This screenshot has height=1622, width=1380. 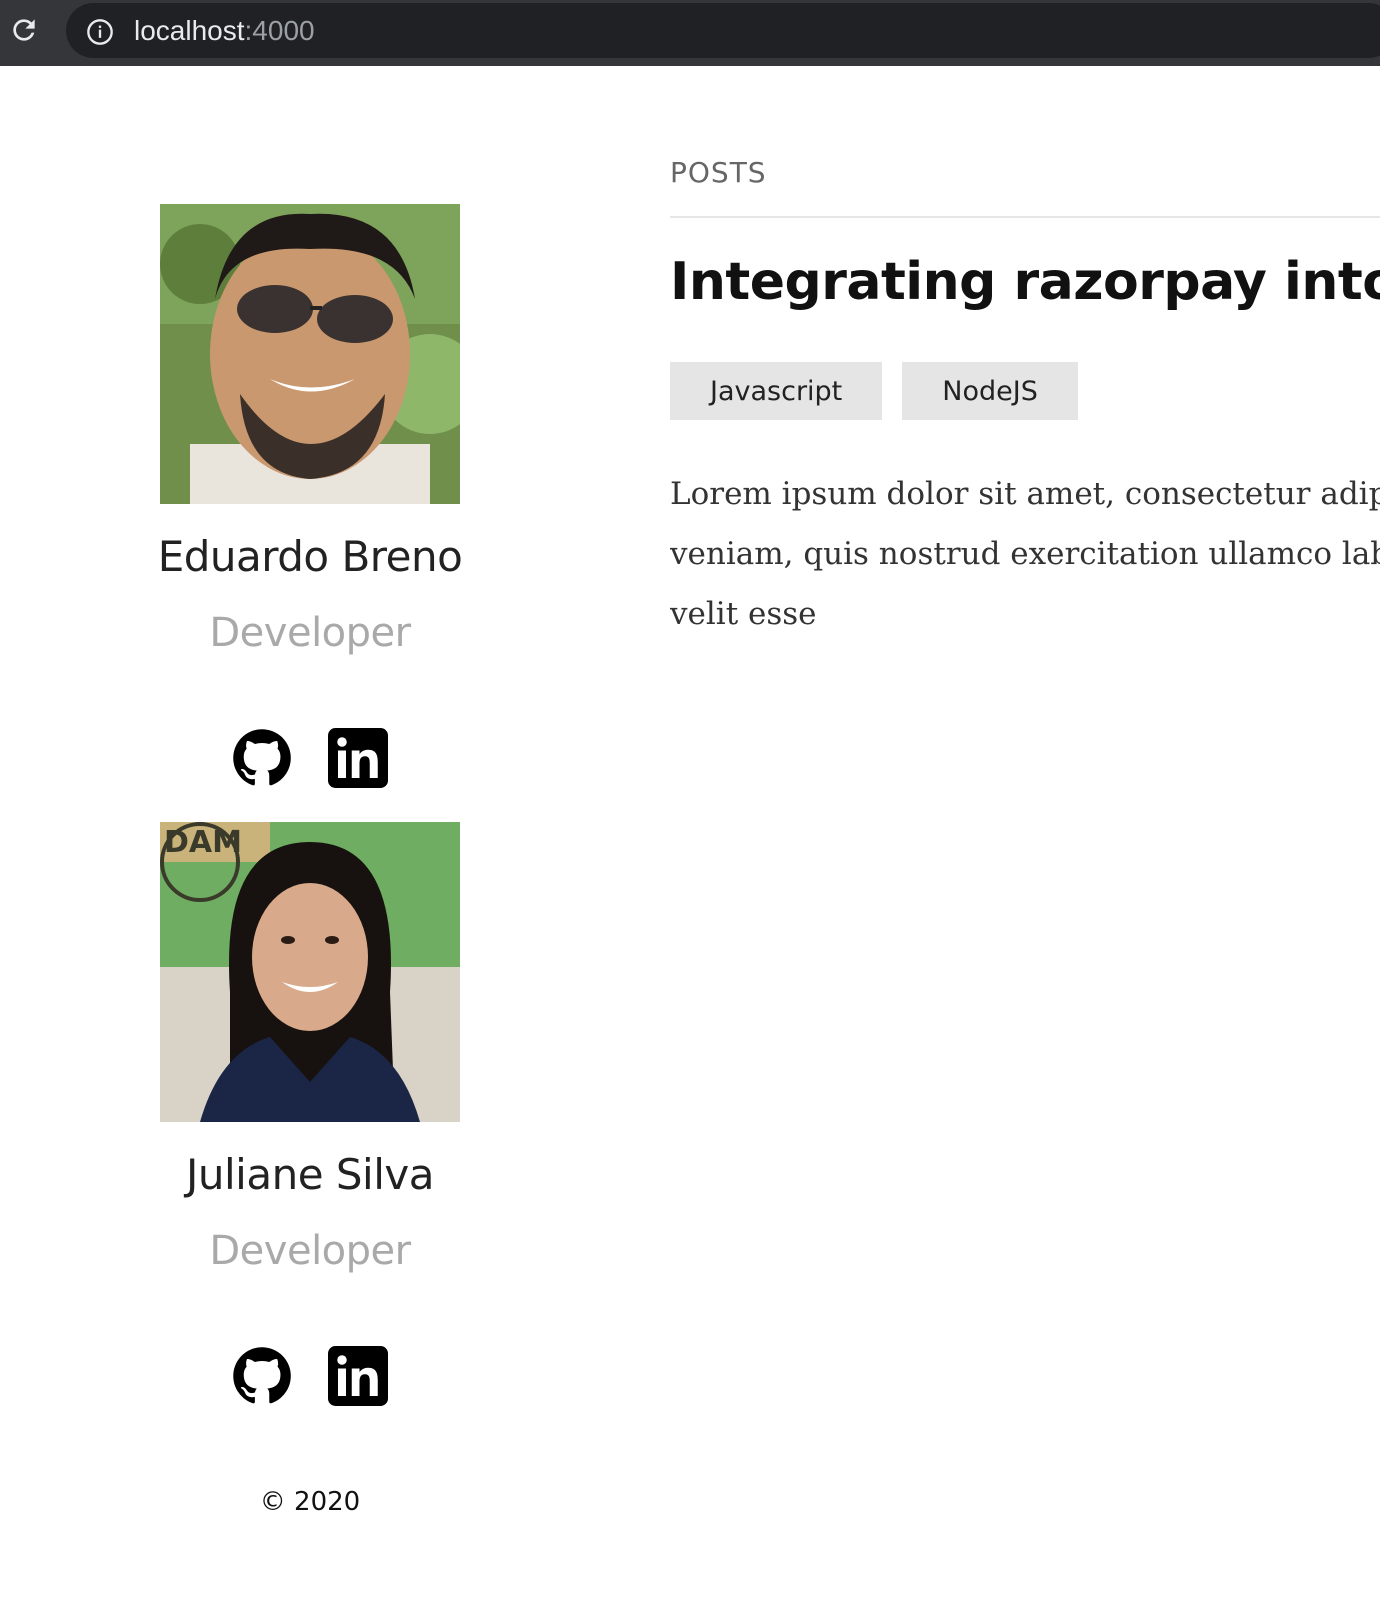 What do you see at coordinates (100, 32) in the screenshot?
I see `info-icon` at bounding box center [100, 32].